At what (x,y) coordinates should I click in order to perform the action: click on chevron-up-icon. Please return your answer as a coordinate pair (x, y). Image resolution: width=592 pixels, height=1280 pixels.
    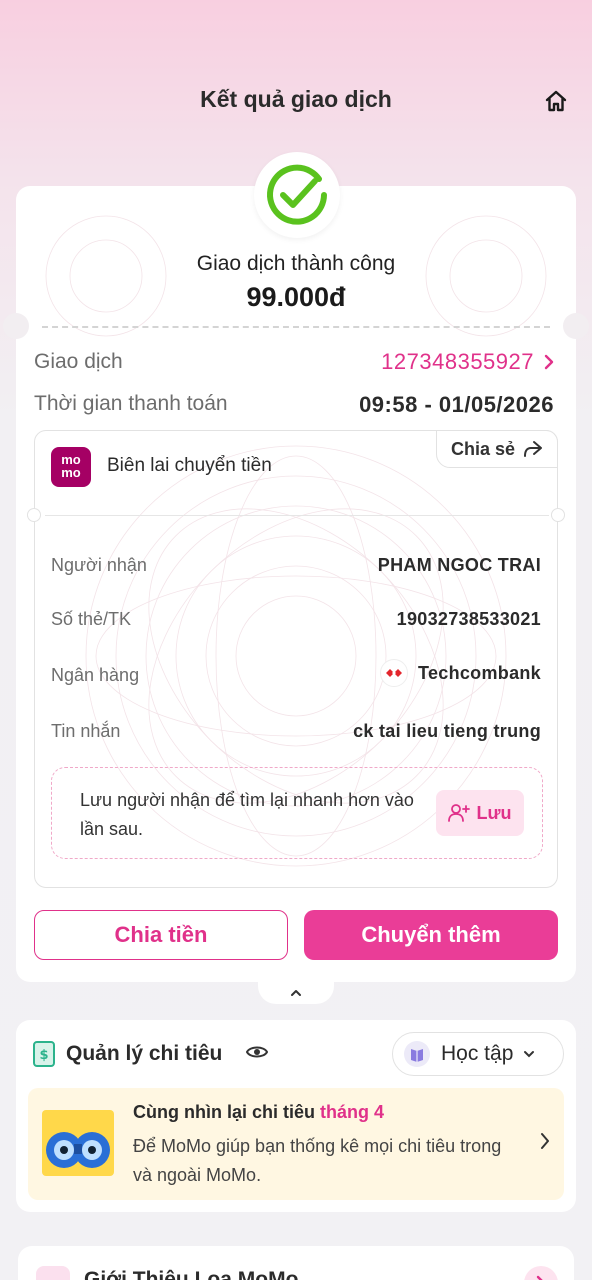
    Looking at the image, I should click on (296, 993).